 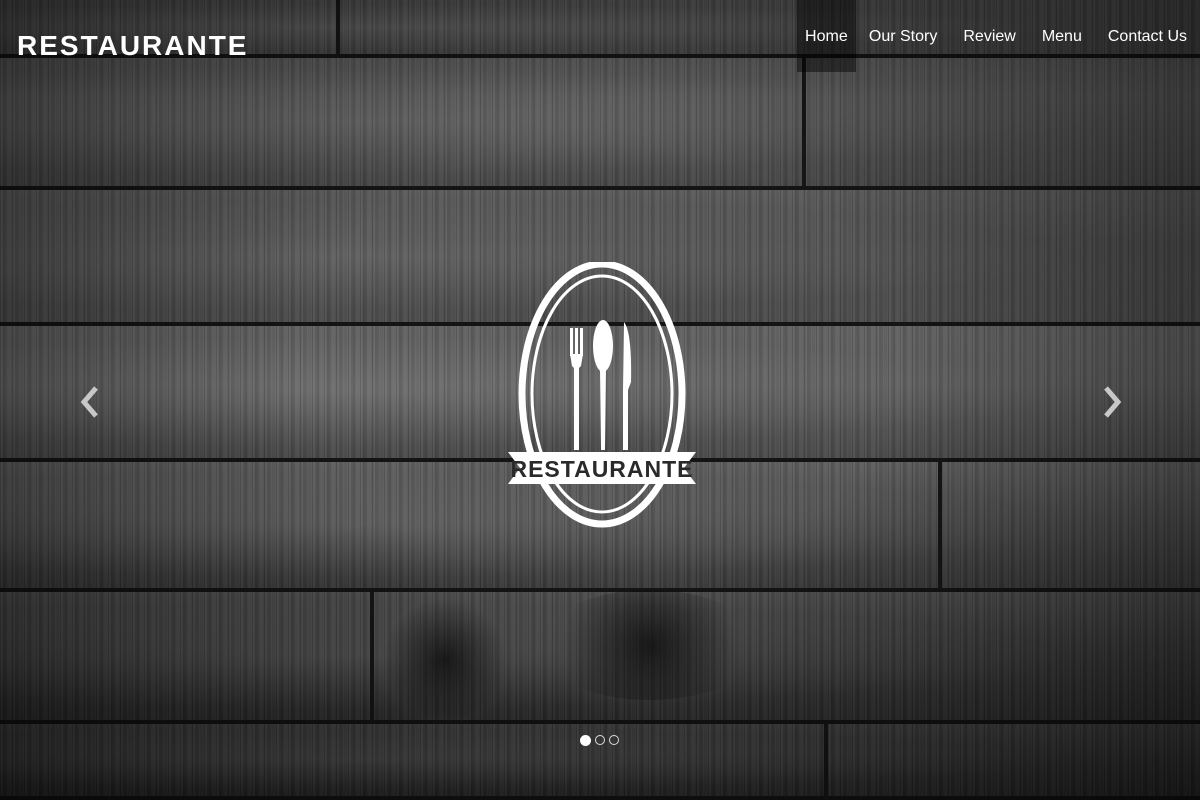 I want to click on restaurant-emblem: RESTAURANTE, so click(x=602, y=398).